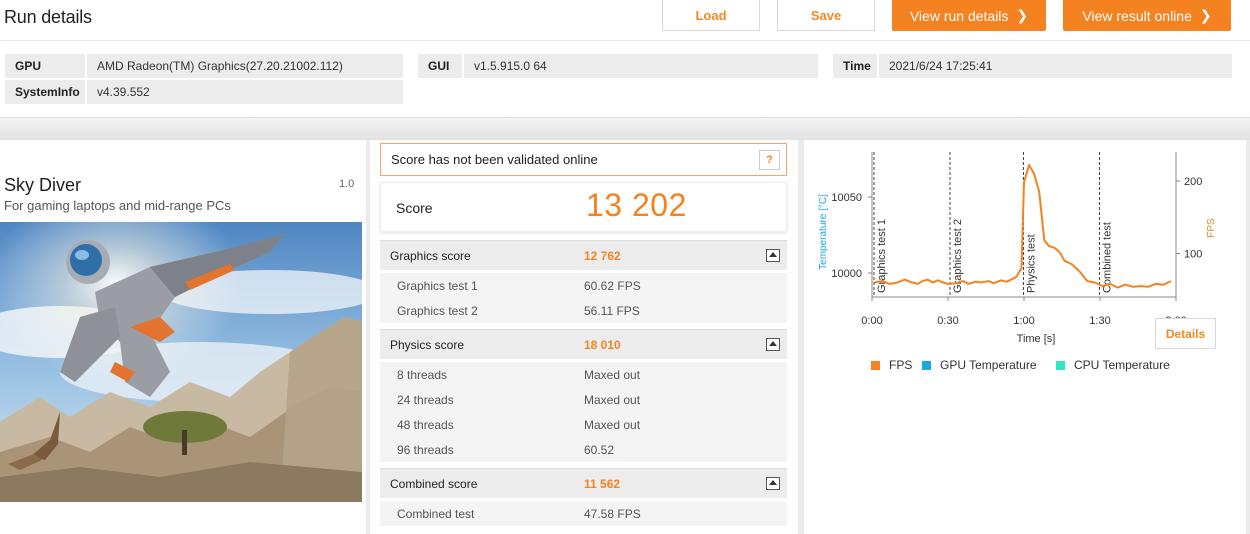 Image resolution: width=1250 pixels, height=534 pixels. I want to click on legend-item-cpu-temperature: CPU Temperature, so click(1113, 365).